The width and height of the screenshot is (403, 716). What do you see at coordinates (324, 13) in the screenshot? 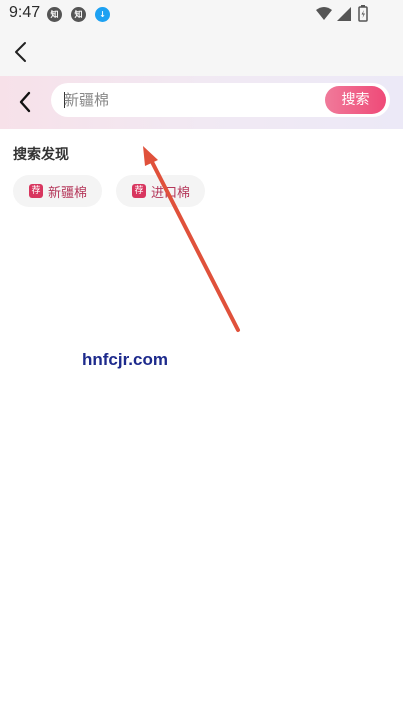
I see `wifi-icon` at bounding box center [324, 13].